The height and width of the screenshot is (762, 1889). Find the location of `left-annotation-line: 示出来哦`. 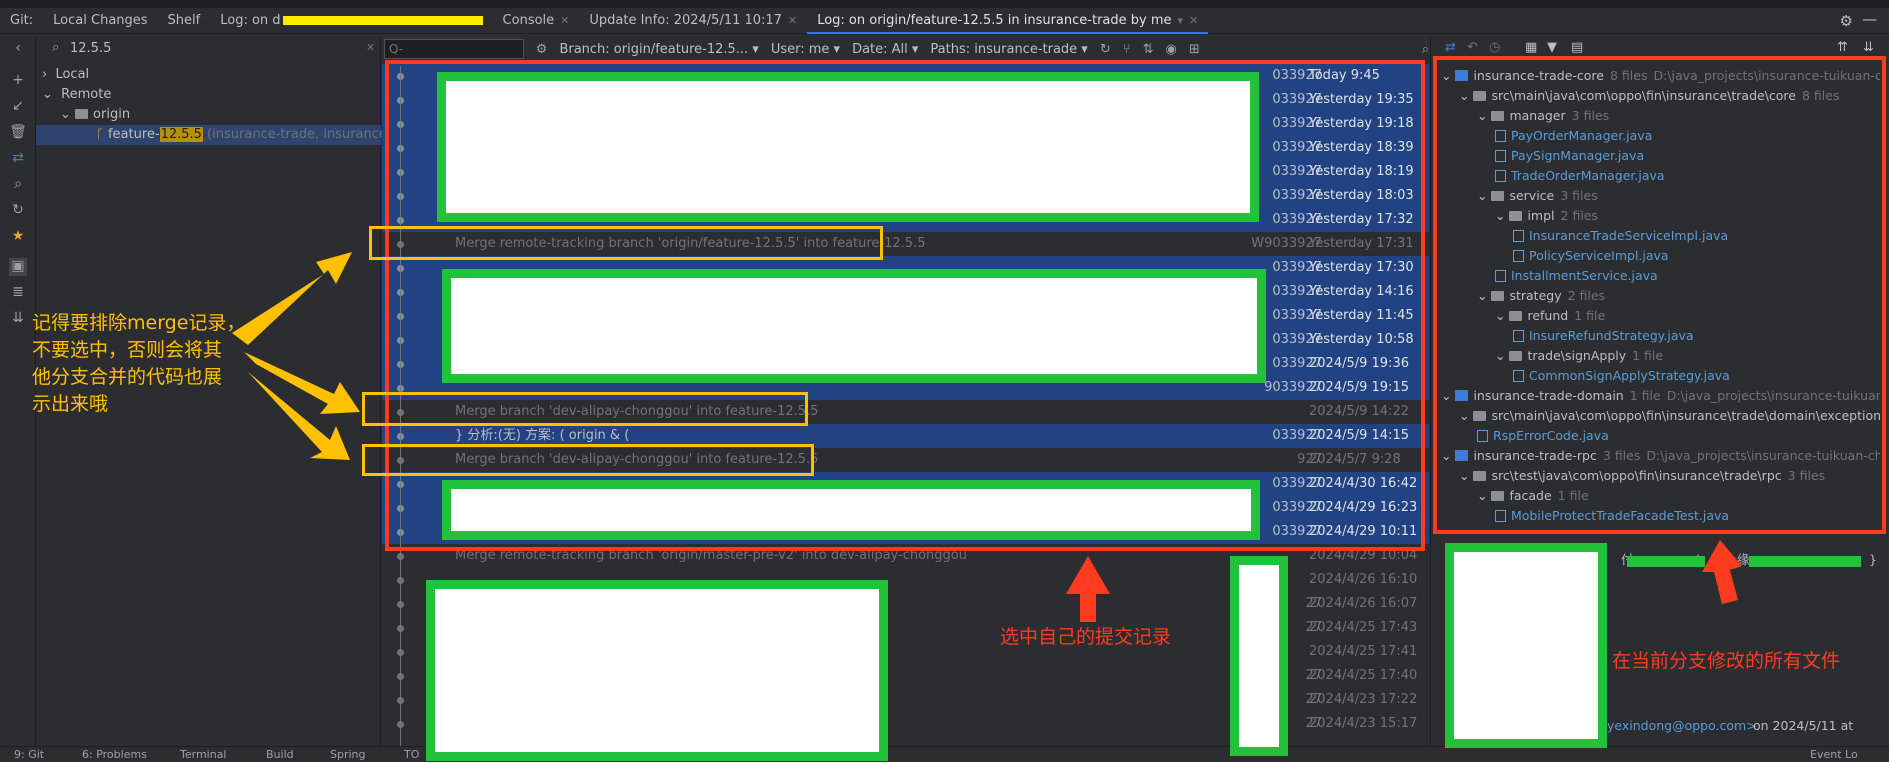

left-annotation-line: 示出来哦 is located at coordinates (70, 404).